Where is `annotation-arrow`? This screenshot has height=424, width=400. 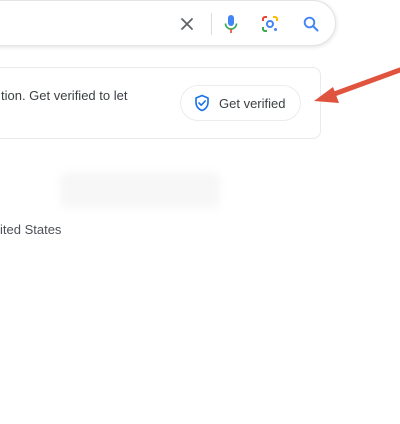 annotation-arrow is located at coordinates (357, 85).